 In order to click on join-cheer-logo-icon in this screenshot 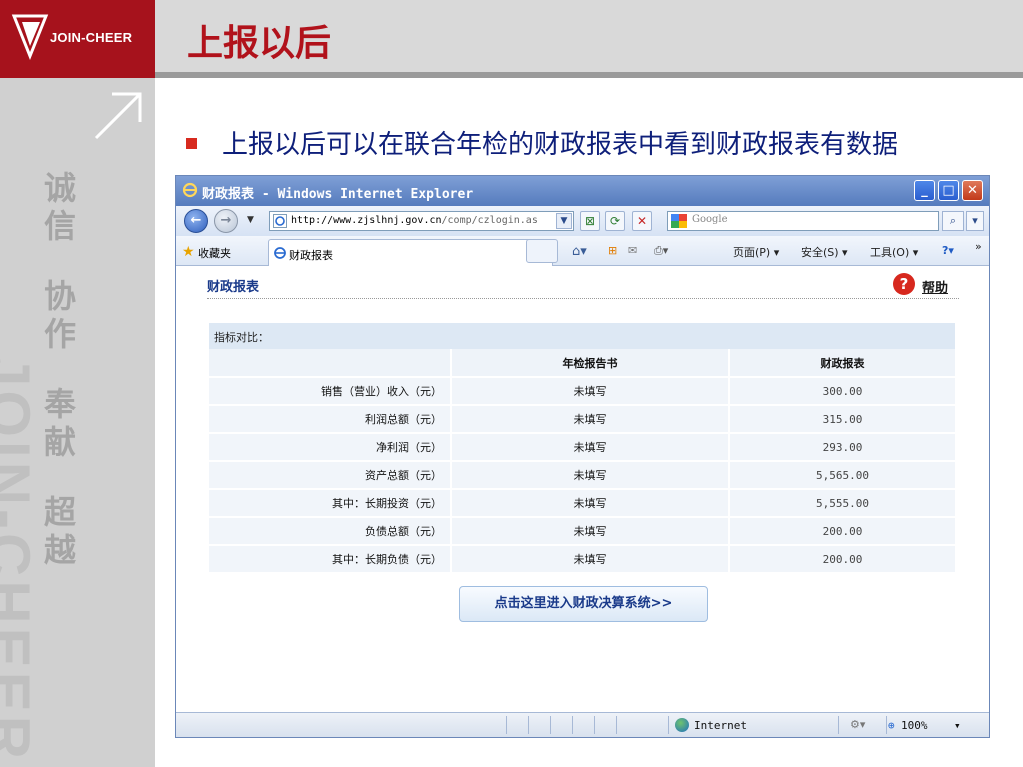, I will do `click(30, 37)`.